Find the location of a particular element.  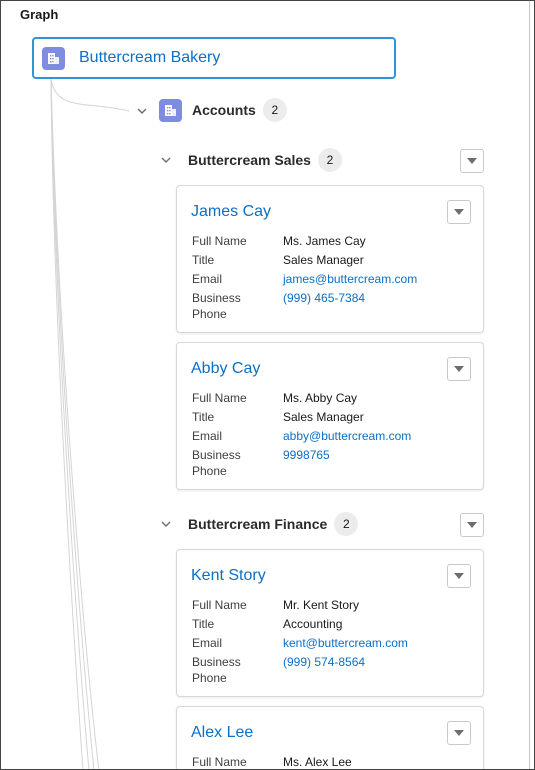

group-row-buttercream-sales: Buttercream Sales 2 is located at coordinates (265, 160).